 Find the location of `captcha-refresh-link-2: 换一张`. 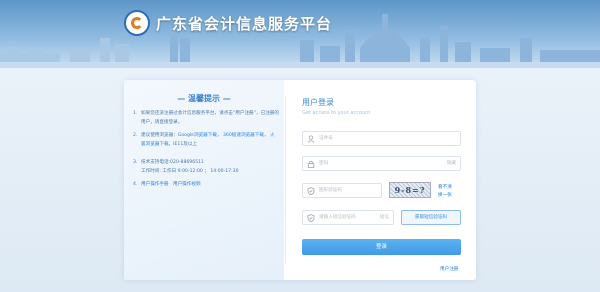

captcha-refresh-link-2: 换一张 is located at coordinates (445, 195).